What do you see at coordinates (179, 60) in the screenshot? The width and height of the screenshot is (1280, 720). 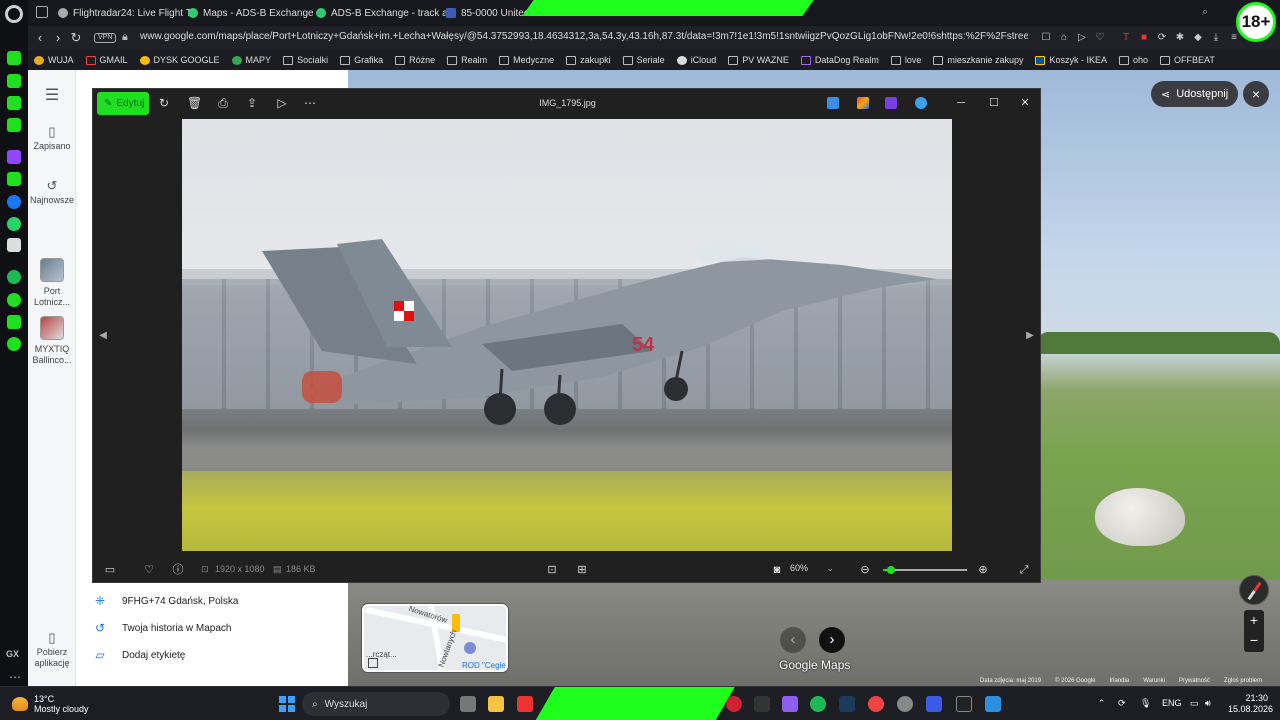 I see `bookmark-drive: DYSK GOOGLE` at bounding box center [179, 60].